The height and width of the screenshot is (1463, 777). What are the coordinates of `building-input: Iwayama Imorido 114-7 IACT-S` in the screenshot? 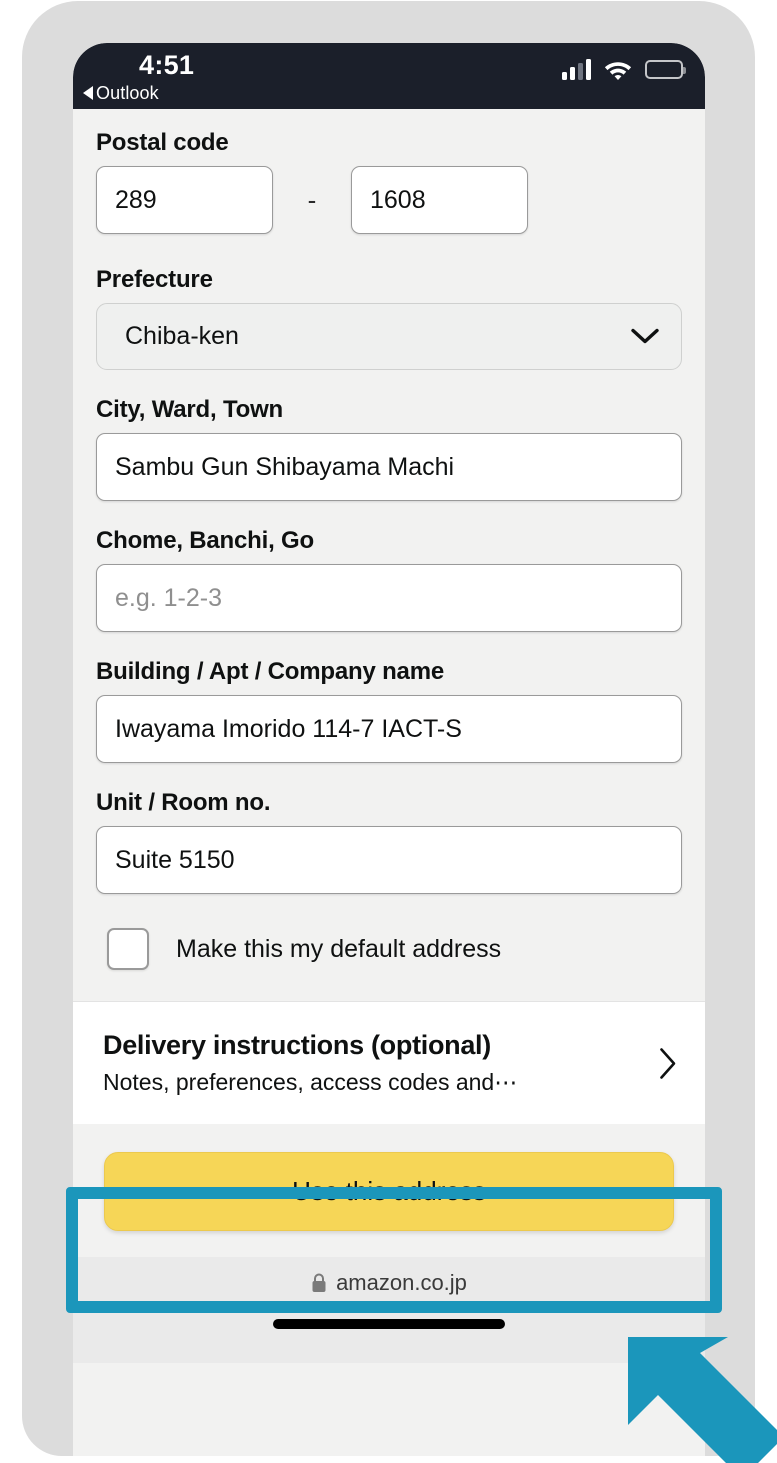 It's located at (389, 729).